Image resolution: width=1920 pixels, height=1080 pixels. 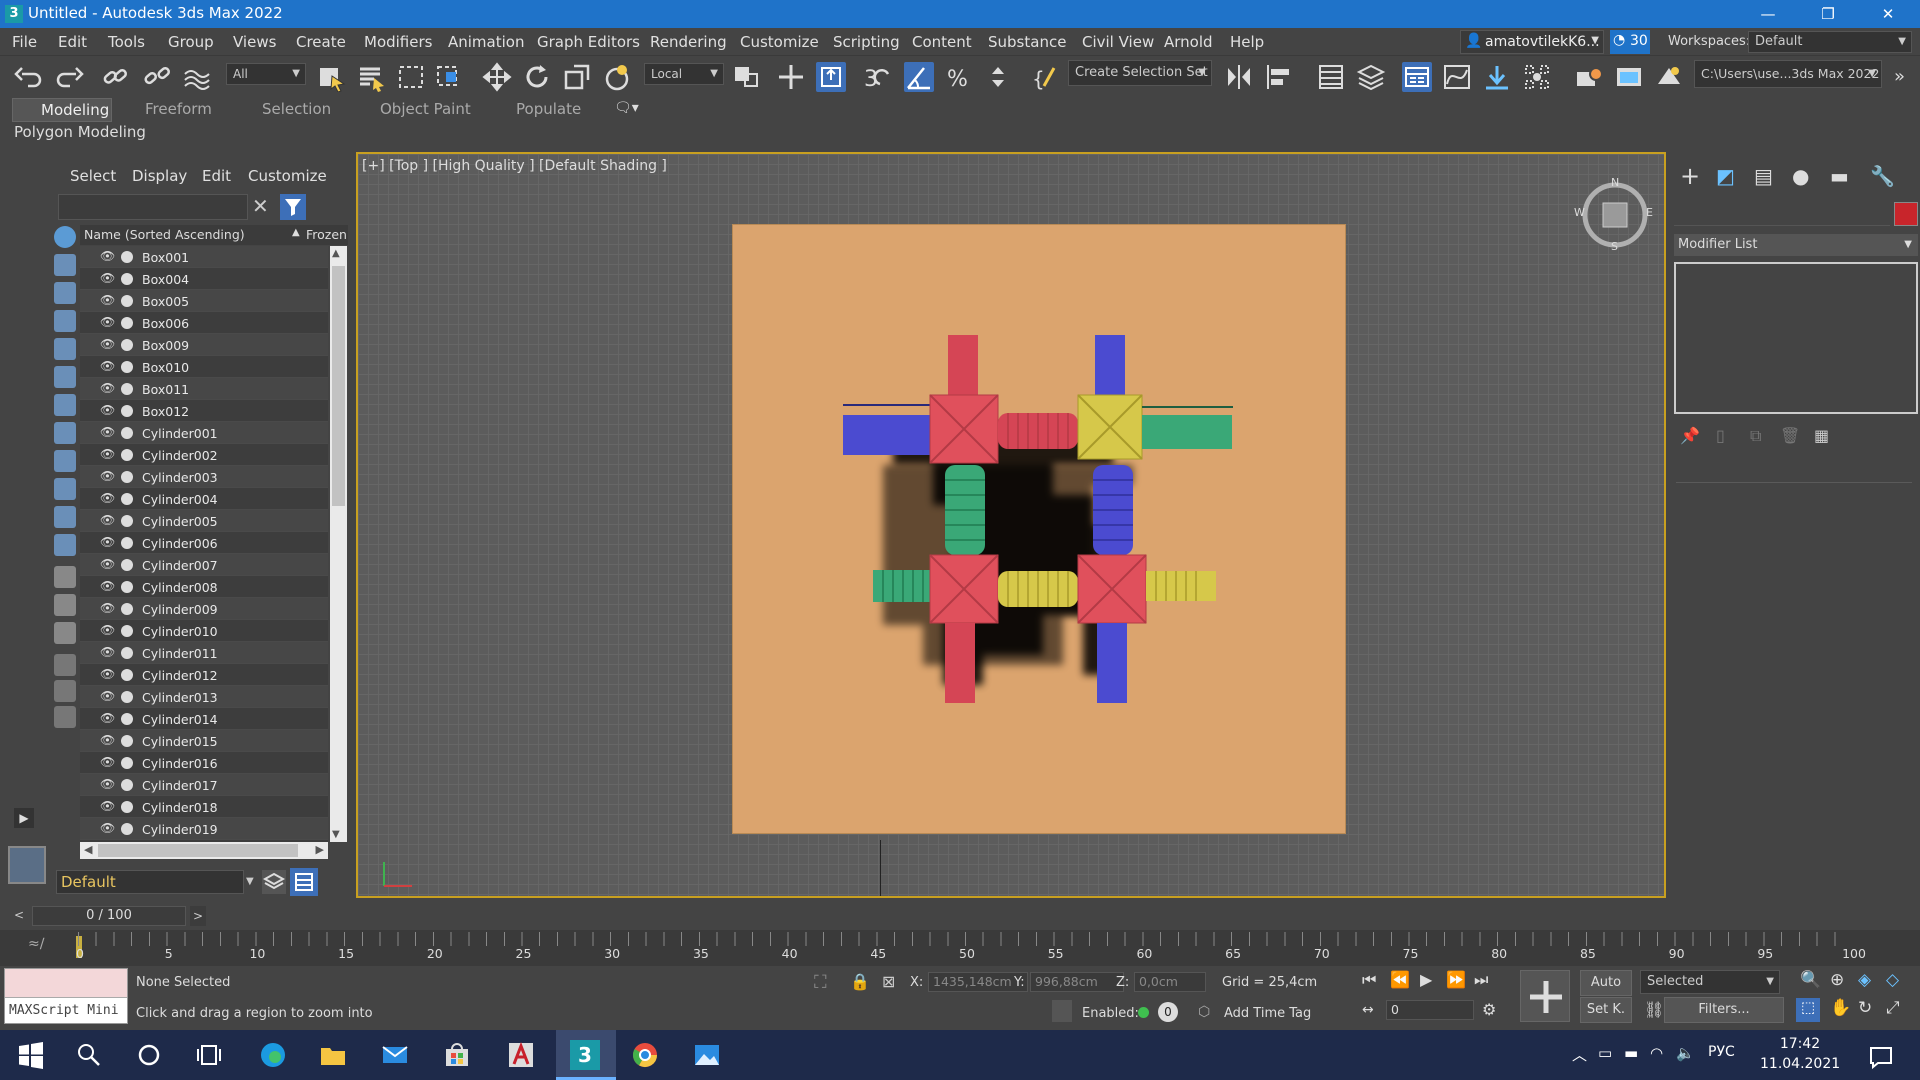 I want to click on taskbar-clock: 17:42 11.04.2021, so click(x=1800, y=1054).